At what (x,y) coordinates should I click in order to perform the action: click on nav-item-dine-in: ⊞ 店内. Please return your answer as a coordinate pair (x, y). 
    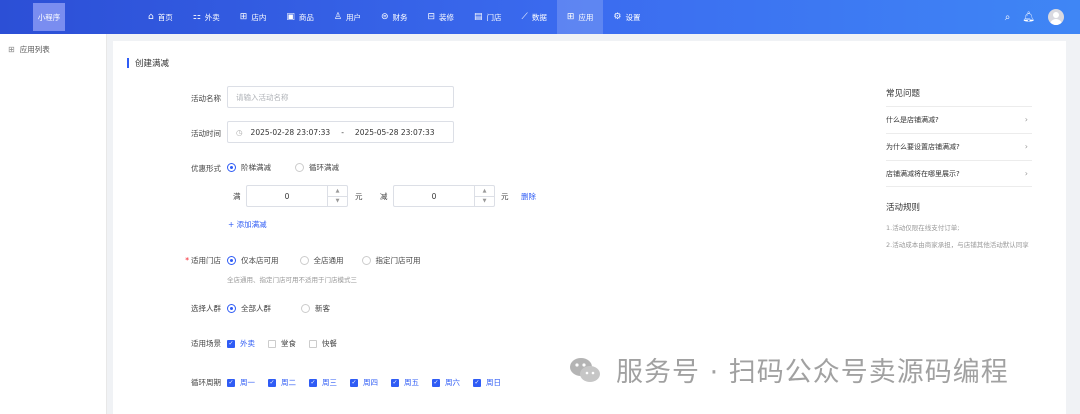
    Looking at the image, I should click on (253, 17).